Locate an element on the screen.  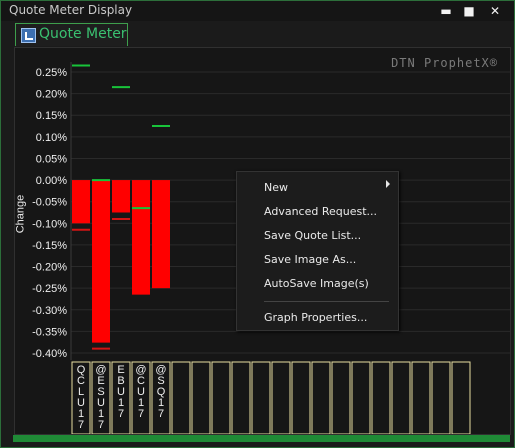
y-tick-label: -0.30% is located at coordinates (49, 311).